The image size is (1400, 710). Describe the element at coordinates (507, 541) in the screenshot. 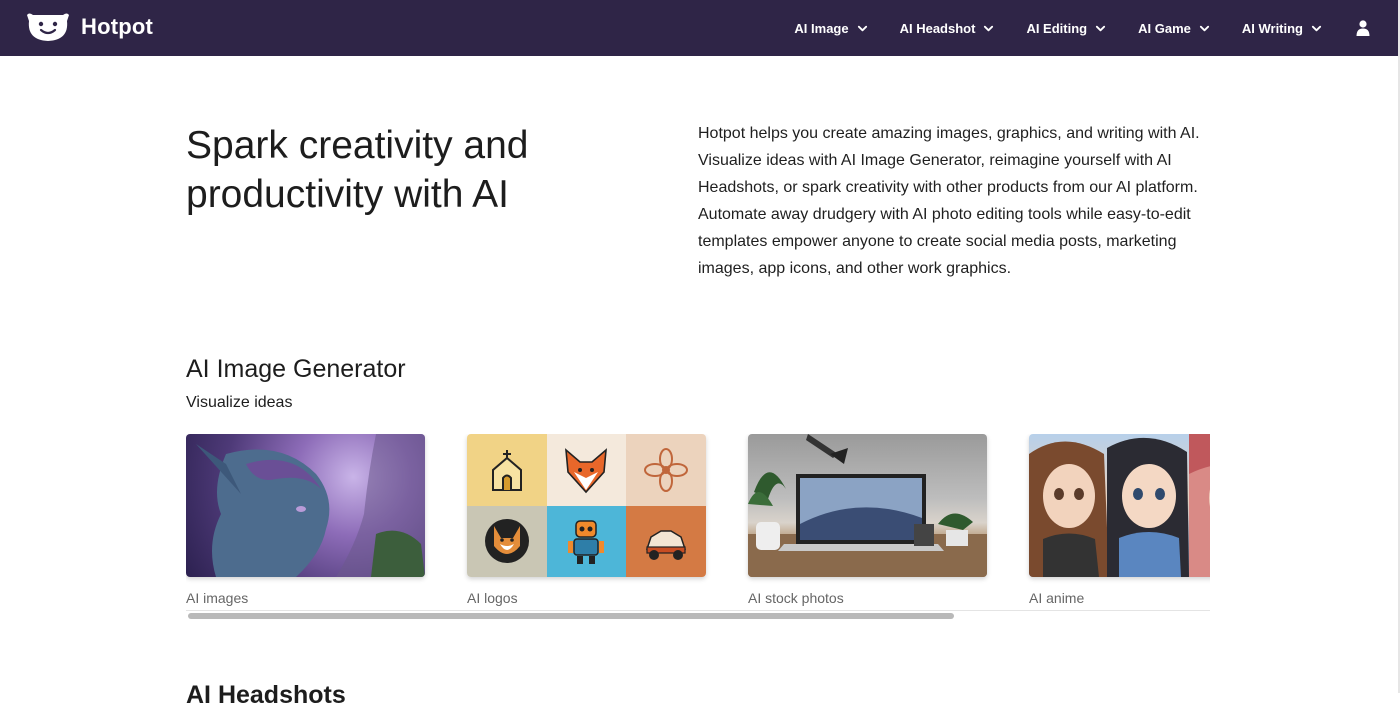

I see `corgi-logo-icon` at that location.